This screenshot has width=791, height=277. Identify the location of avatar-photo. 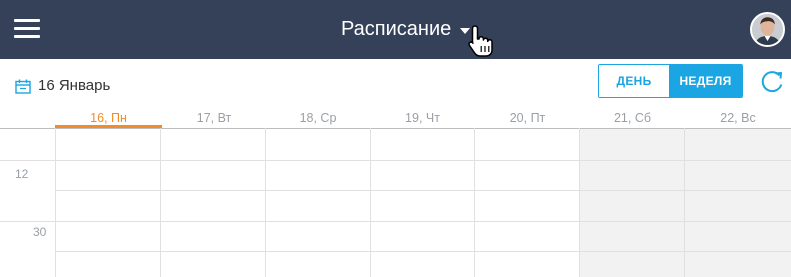
(767, 29).